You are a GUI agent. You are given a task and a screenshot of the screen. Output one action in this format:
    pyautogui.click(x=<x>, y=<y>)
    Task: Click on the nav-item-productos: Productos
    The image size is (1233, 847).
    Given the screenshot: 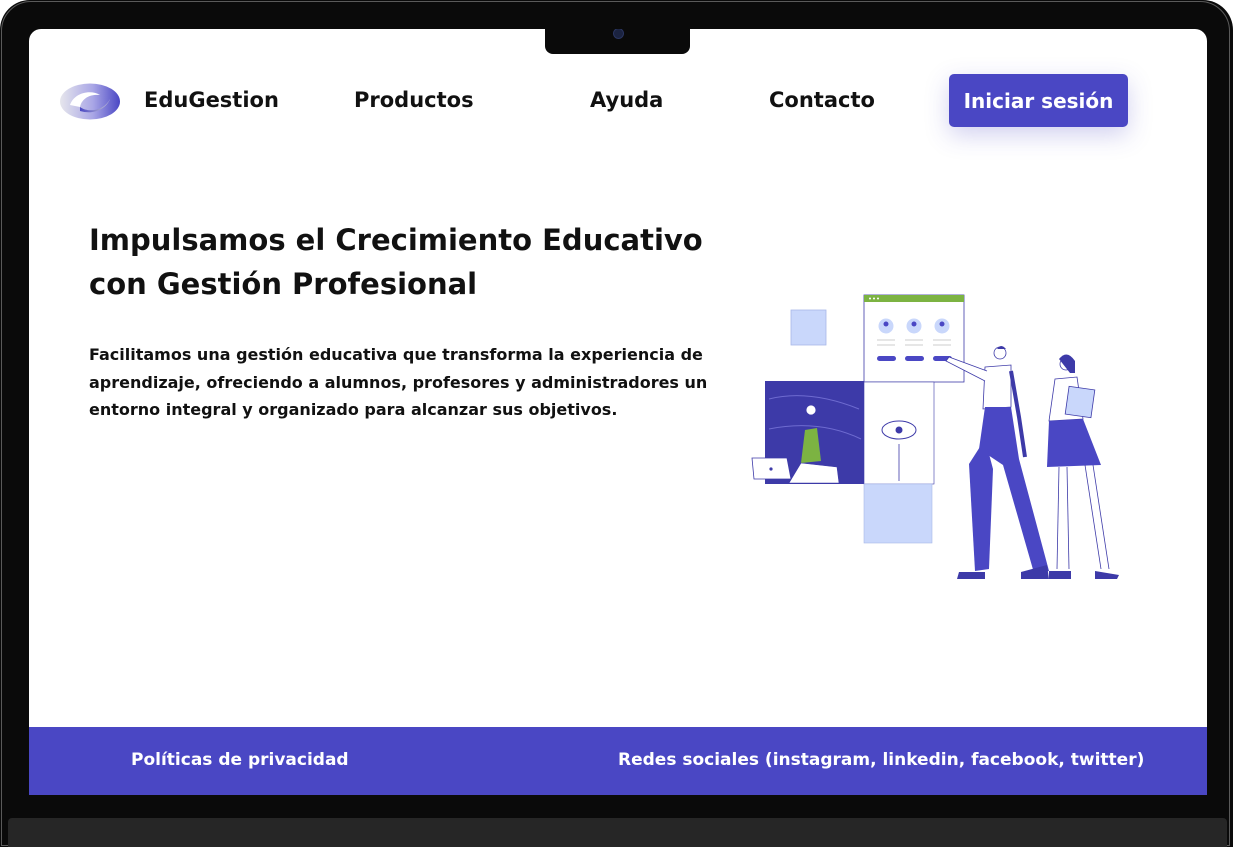 What is the action you would take?
    pyautogui.click(x=414, y=100)
    